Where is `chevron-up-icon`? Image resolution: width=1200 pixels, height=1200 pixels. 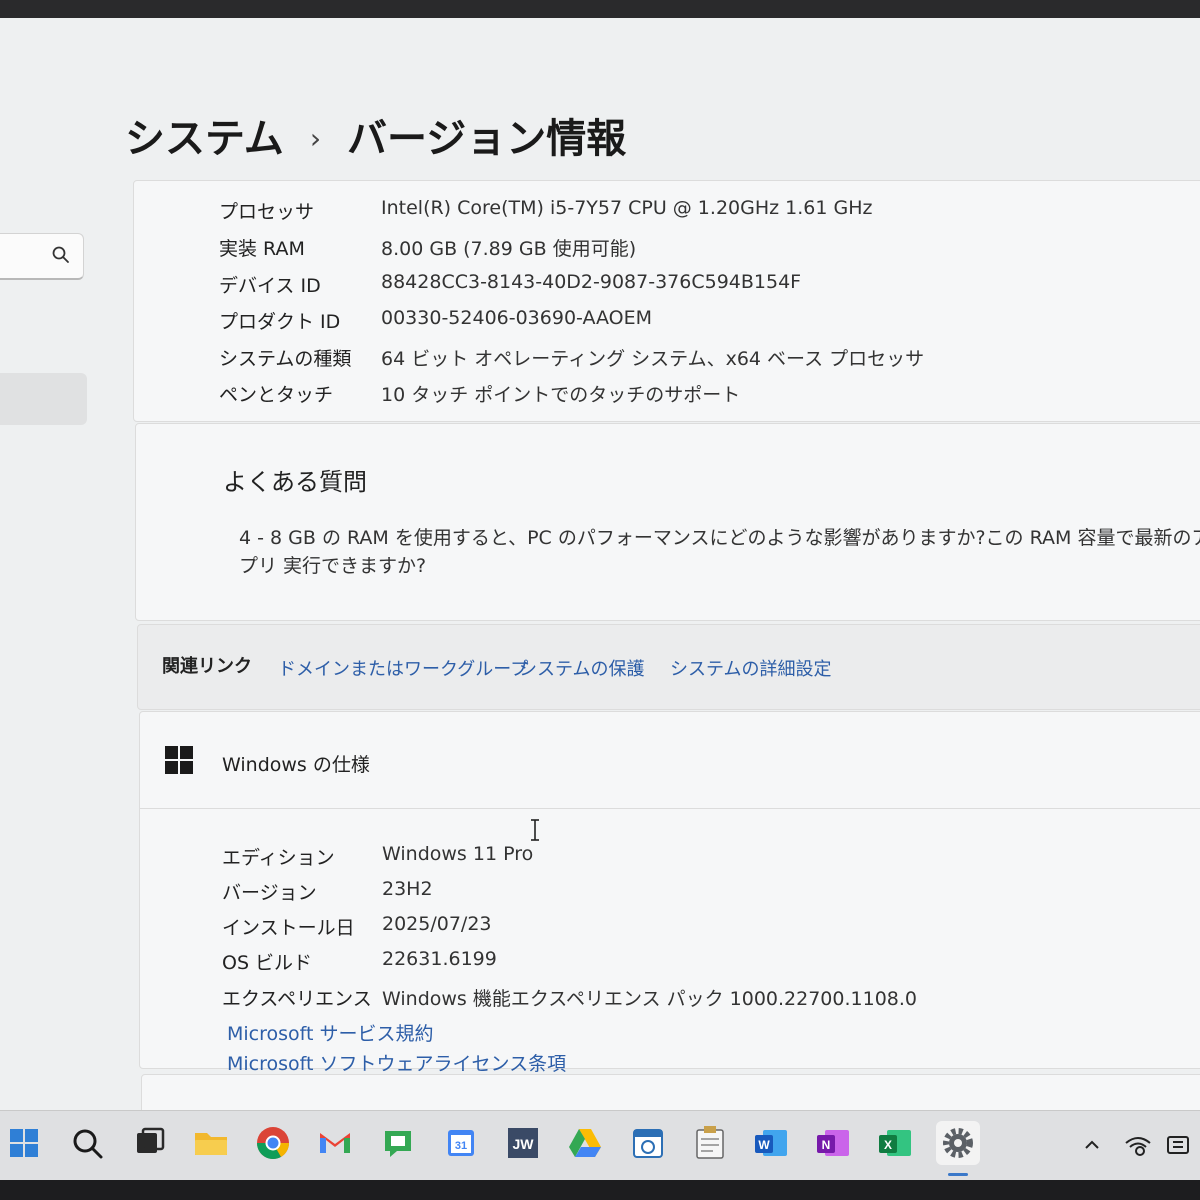 chevron-up-icon is located at coordinates (1092, 1145).